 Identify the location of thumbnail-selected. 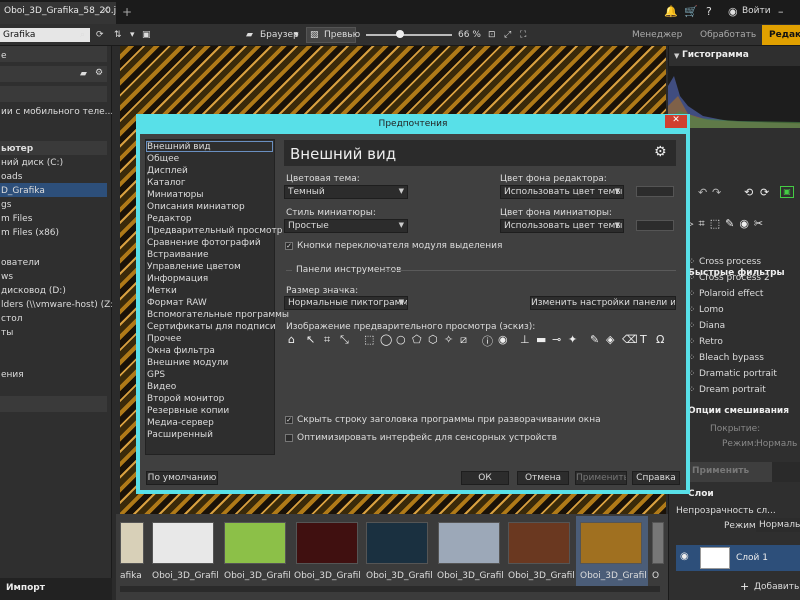
(611, 543).